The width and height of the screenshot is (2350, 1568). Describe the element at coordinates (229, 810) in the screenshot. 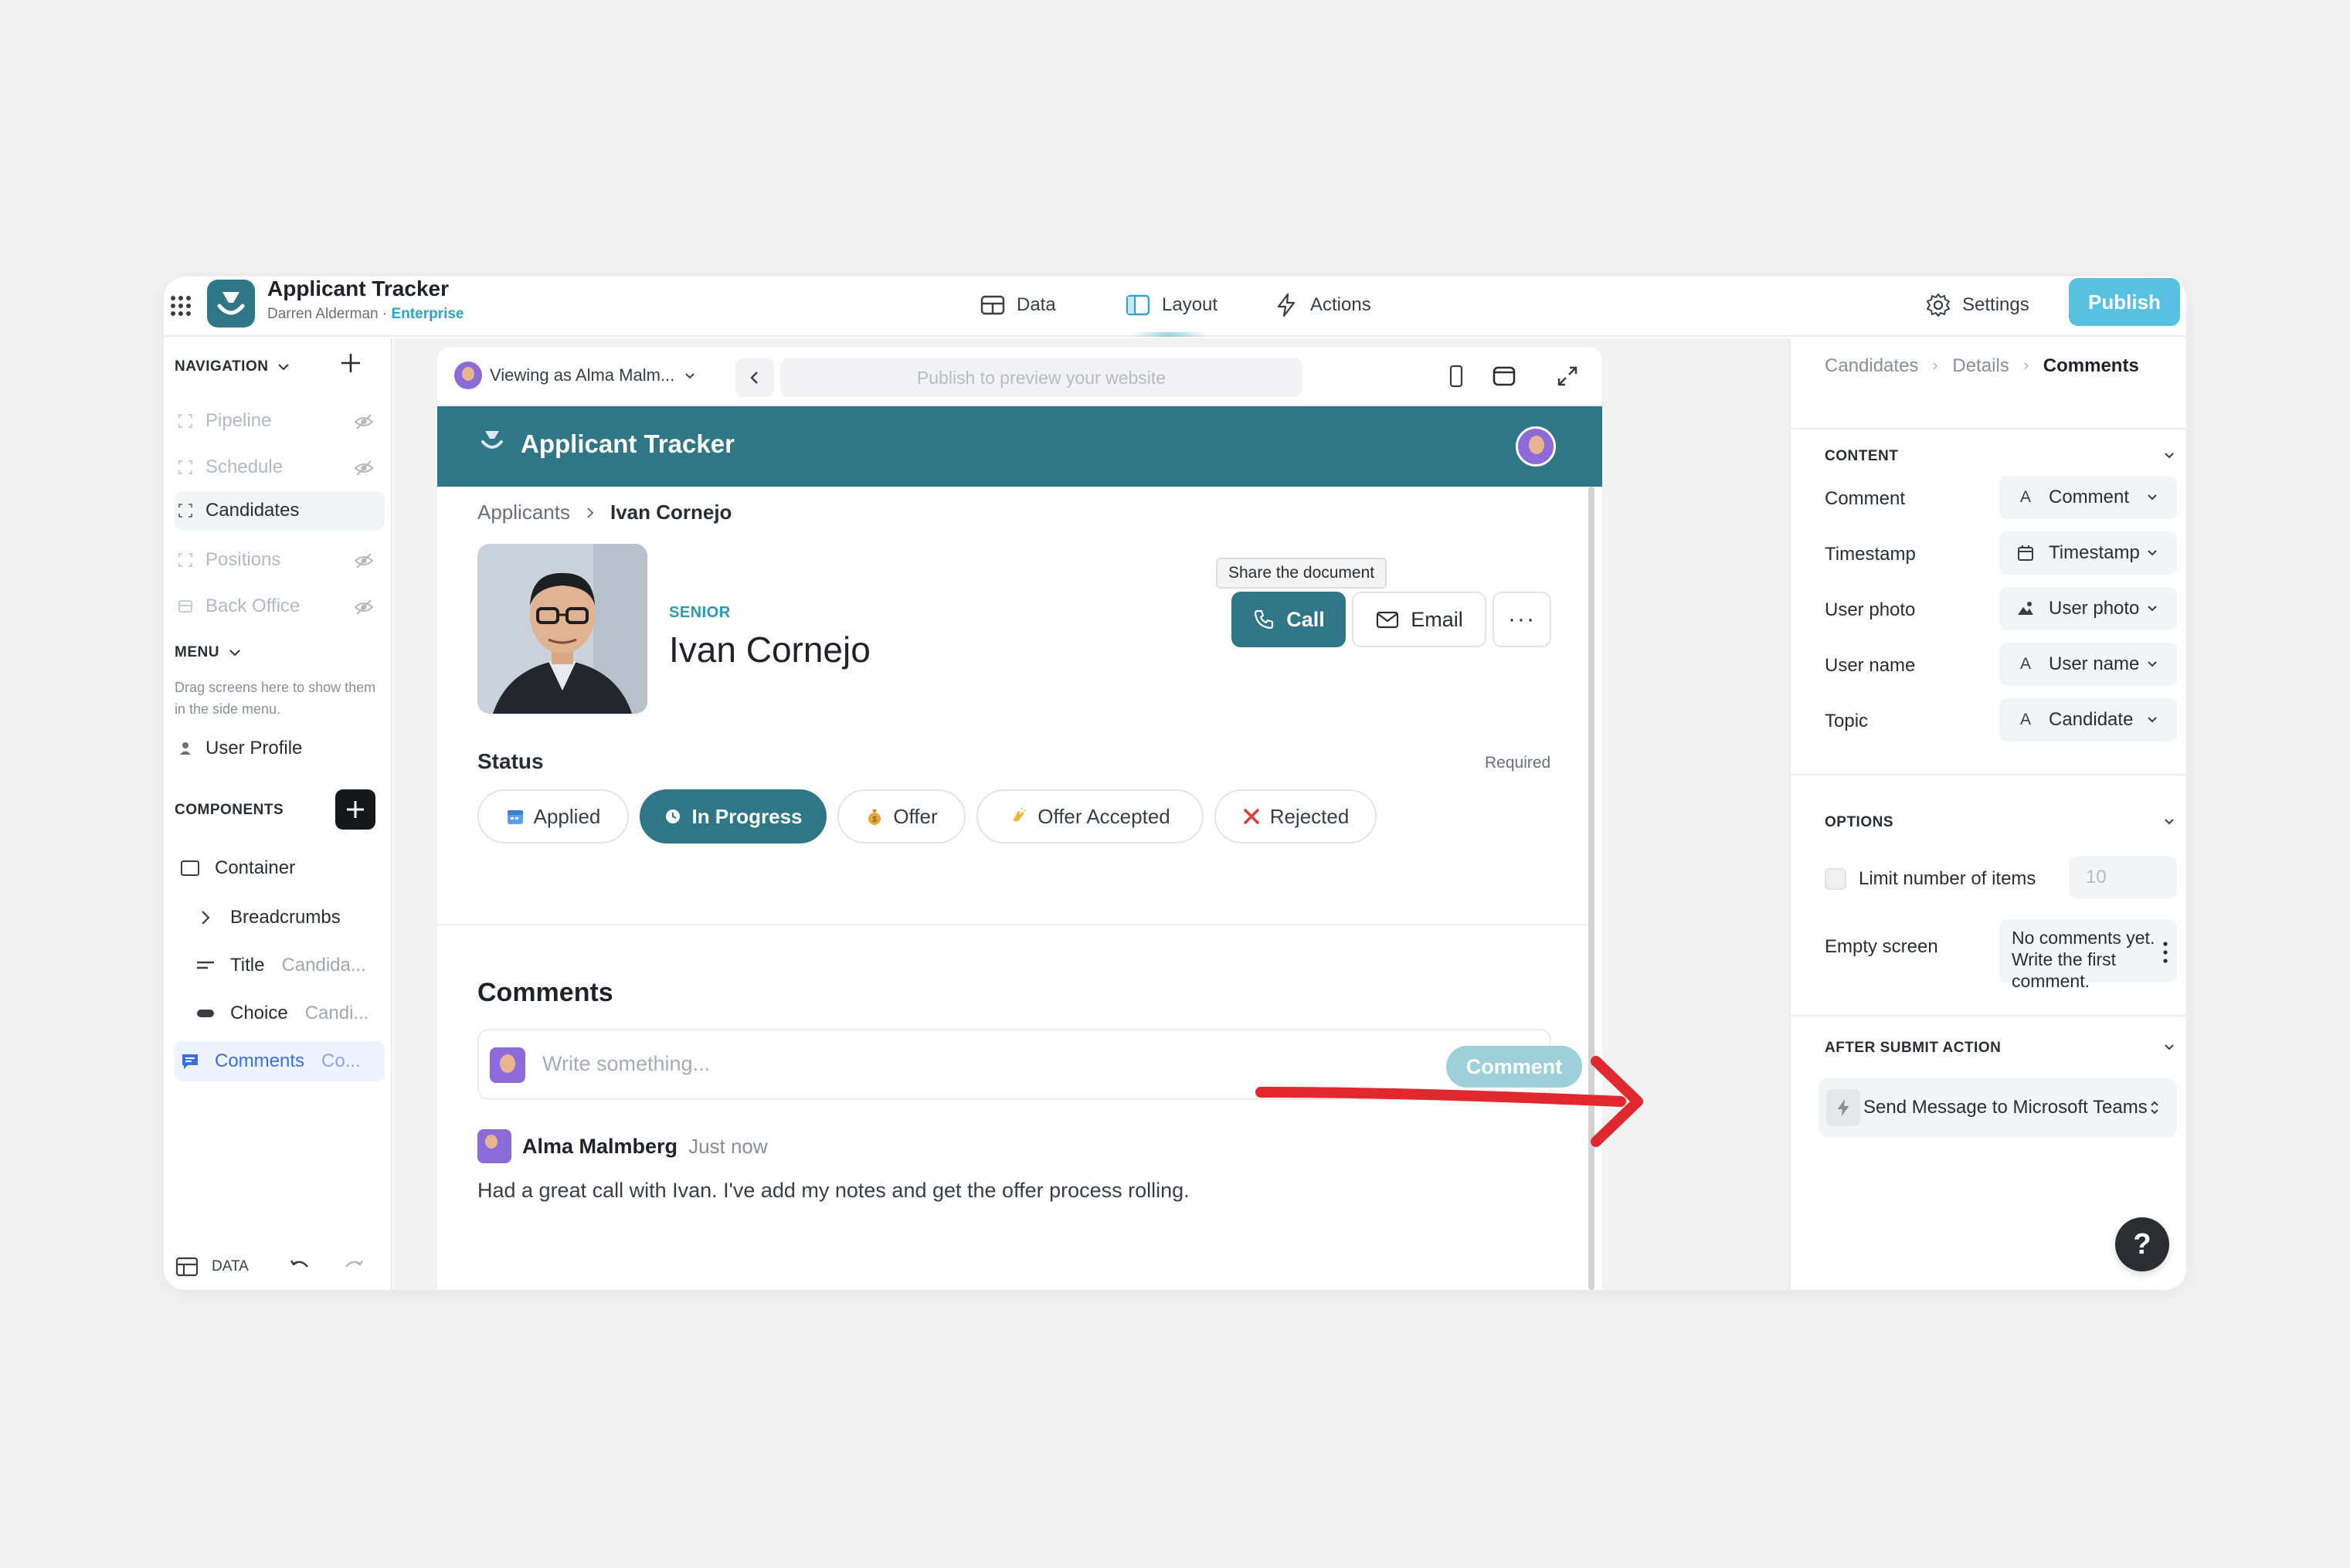

I see `components-heading: COMPONENTS` at that location.